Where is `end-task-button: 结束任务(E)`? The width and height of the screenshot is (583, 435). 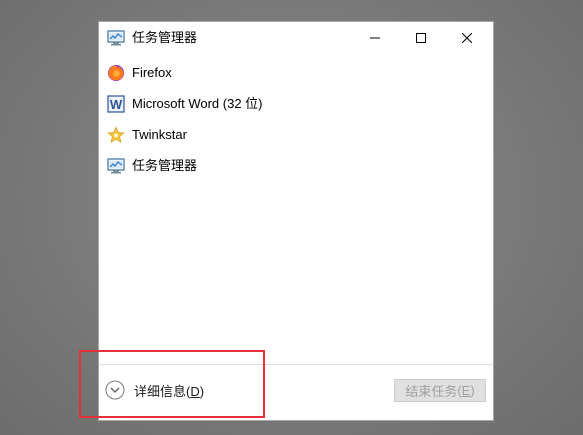
end-task-button: 结束任务(E) is located at coordinates (440, 390).